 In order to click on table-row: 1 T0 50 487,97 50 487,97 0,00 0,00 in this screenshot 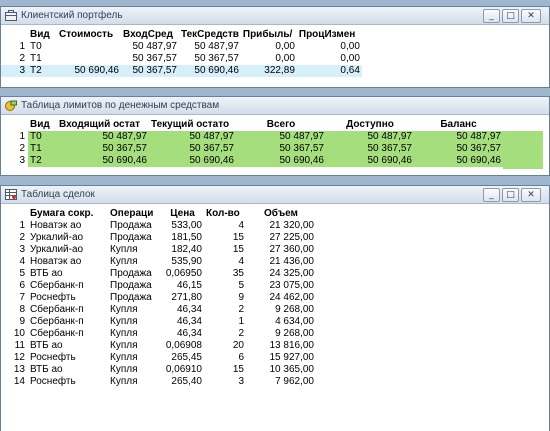, I will do `click(181, 47)`.